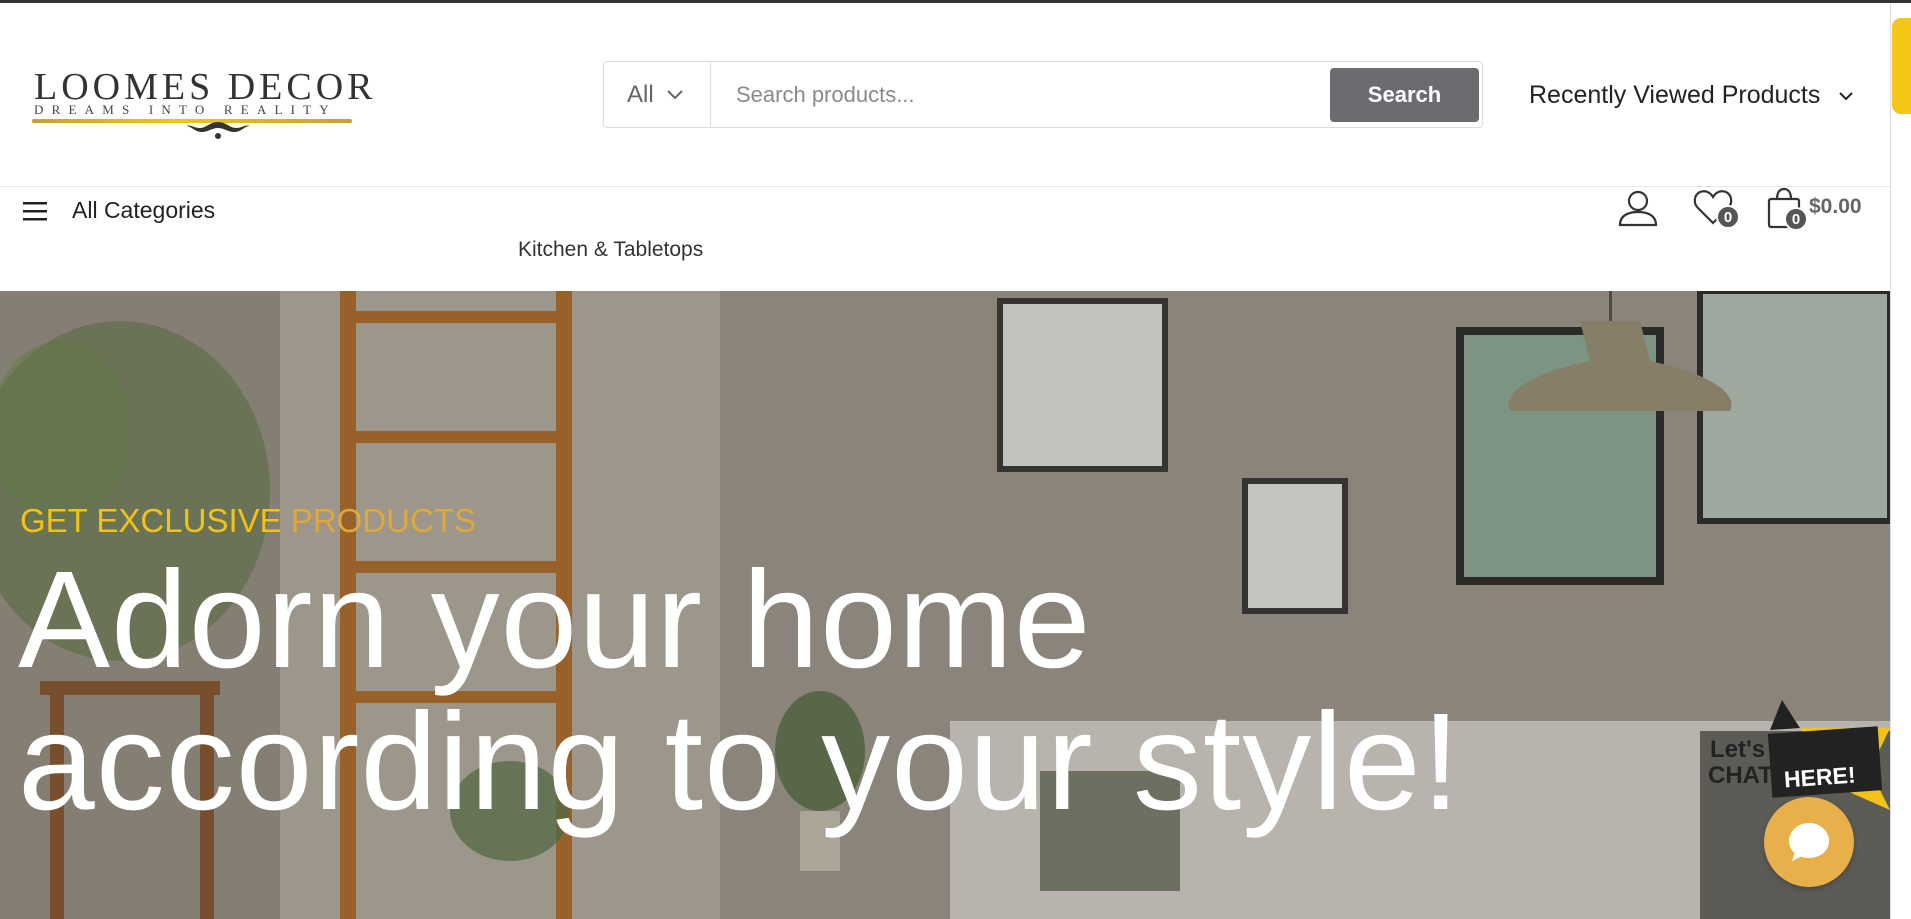 This screenshot has height=919, width=1911. Describe the element at coordinates (1728, 217) in the screenshot. I see `wishlist-count-badge: 0` at that location.